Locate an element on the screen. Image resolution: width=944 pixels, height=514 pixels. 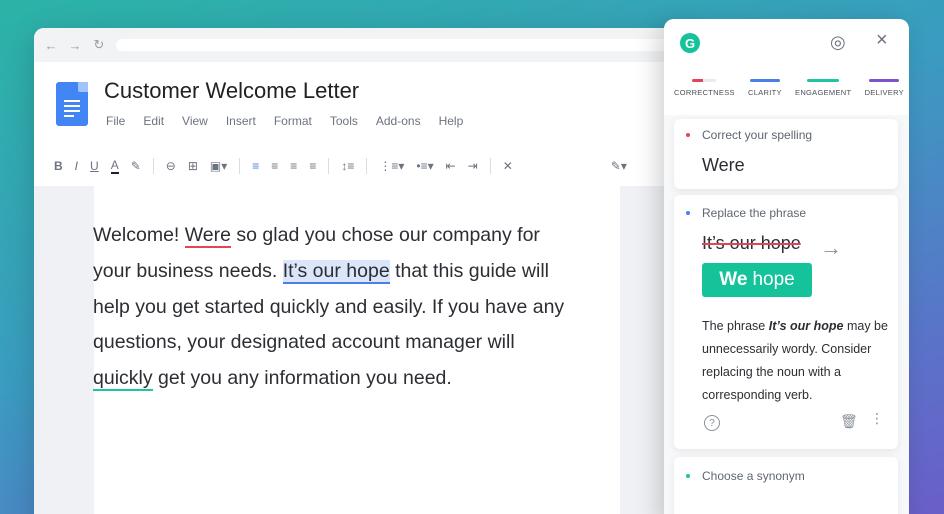
goals-target-icon: ◎ is located at coordinates (838, 42).